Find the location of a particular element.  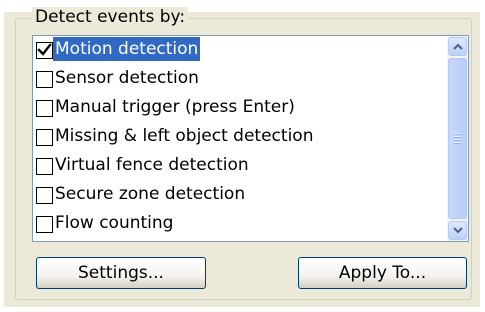

list-item-label: Flow counting is located at coordinates (114, 222).